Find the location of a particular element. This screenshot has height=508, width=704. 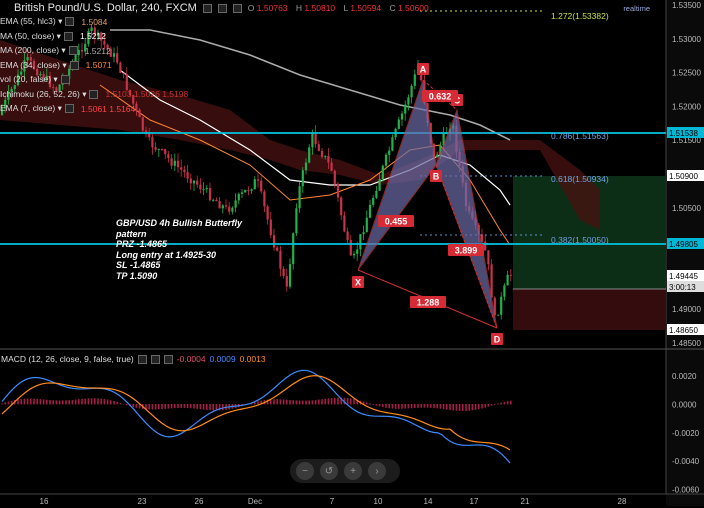

indicator-legend-row: EMA (55, hlc3) ▾ 1.5084 is located at coordinates (53, 21).